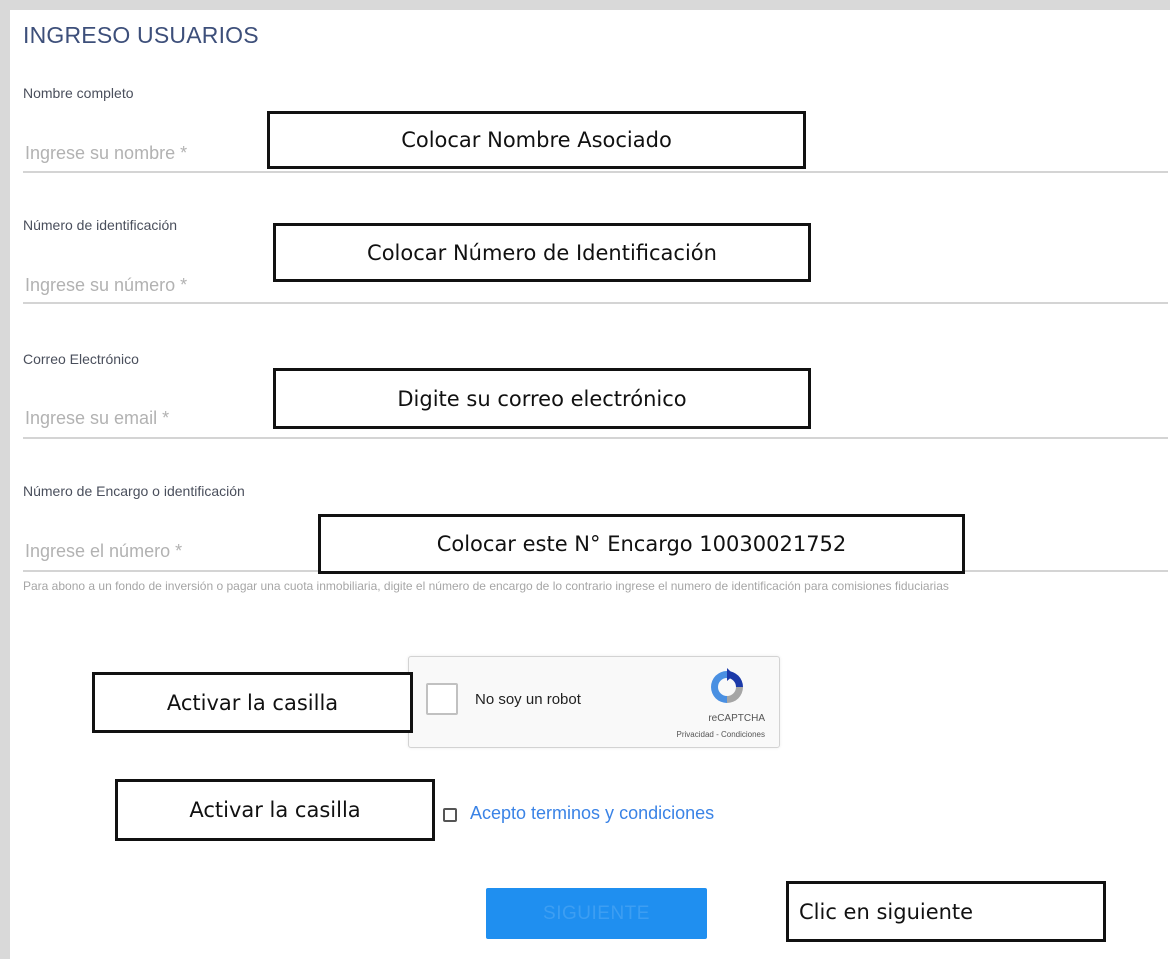  I want to click on annotation-terms: Activar la casilla, so click(275, 810).